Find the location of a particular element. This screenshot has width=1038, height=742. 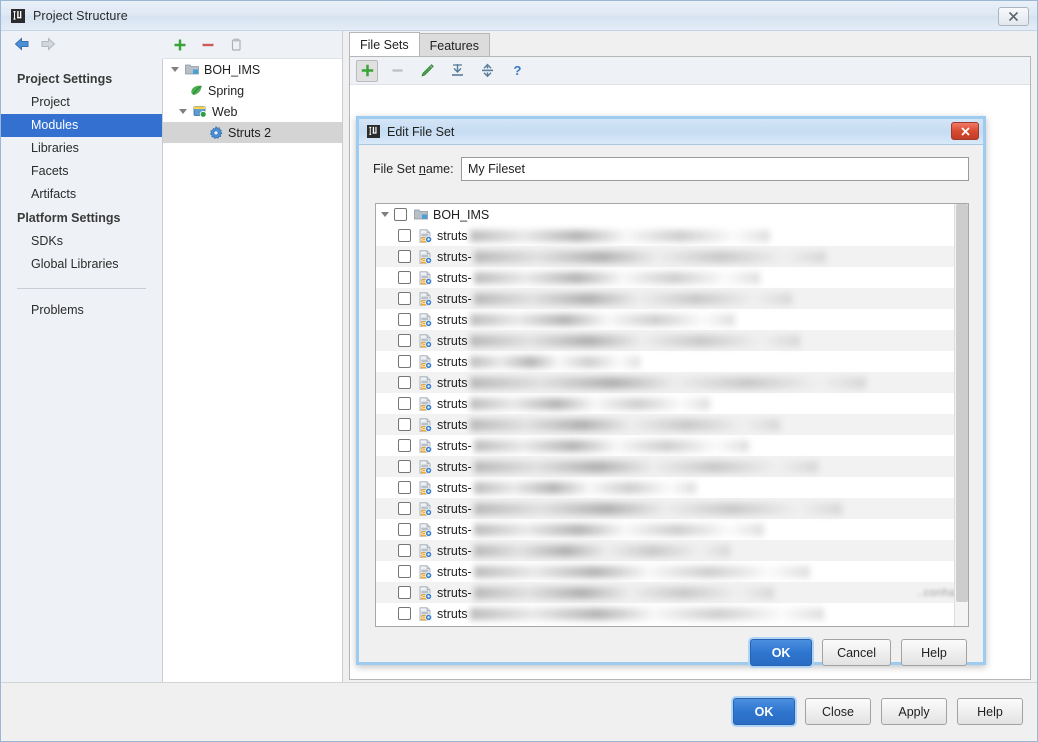

modal-cancel-button: Cancel is located at coordinates (856, 652).